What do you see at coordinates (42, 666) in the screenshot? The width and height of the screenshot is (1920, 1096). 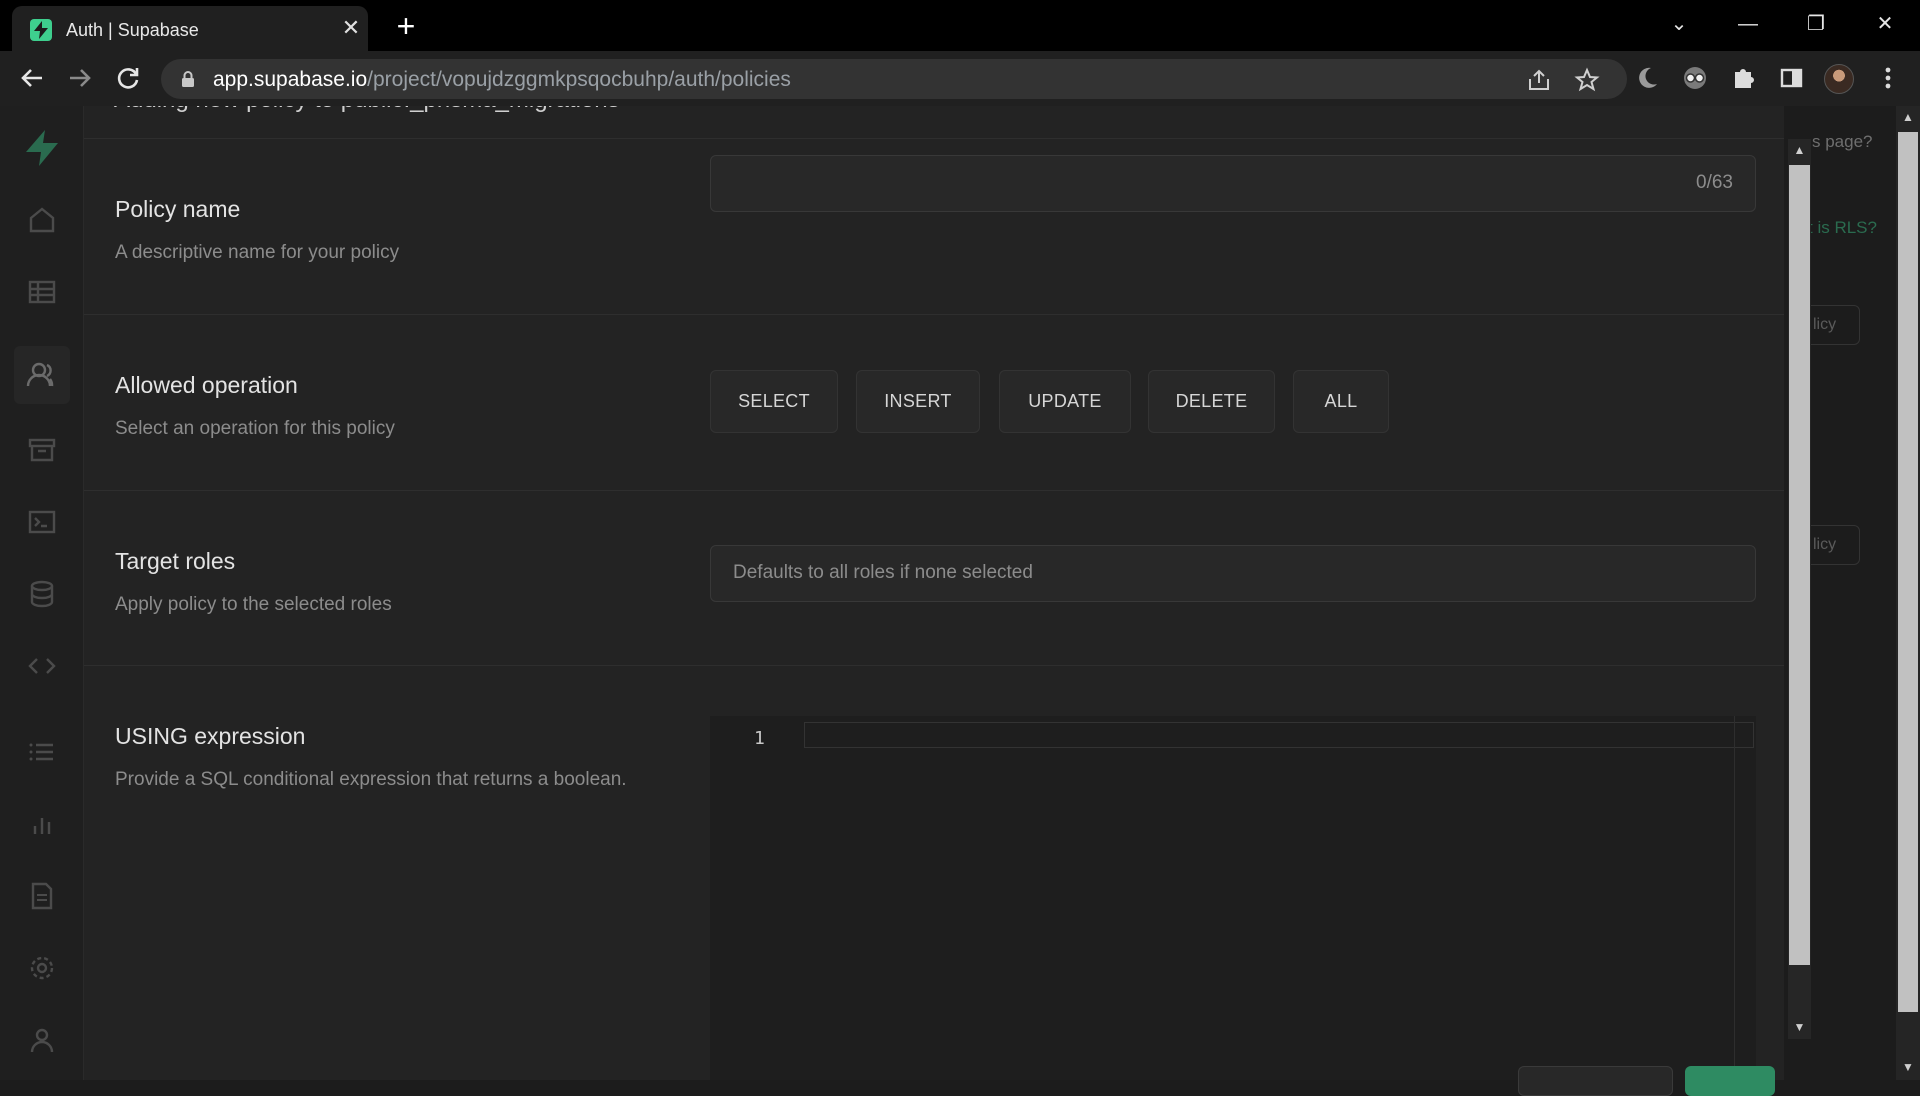 I see `api-code-icon` at bounding box center [42, 666].